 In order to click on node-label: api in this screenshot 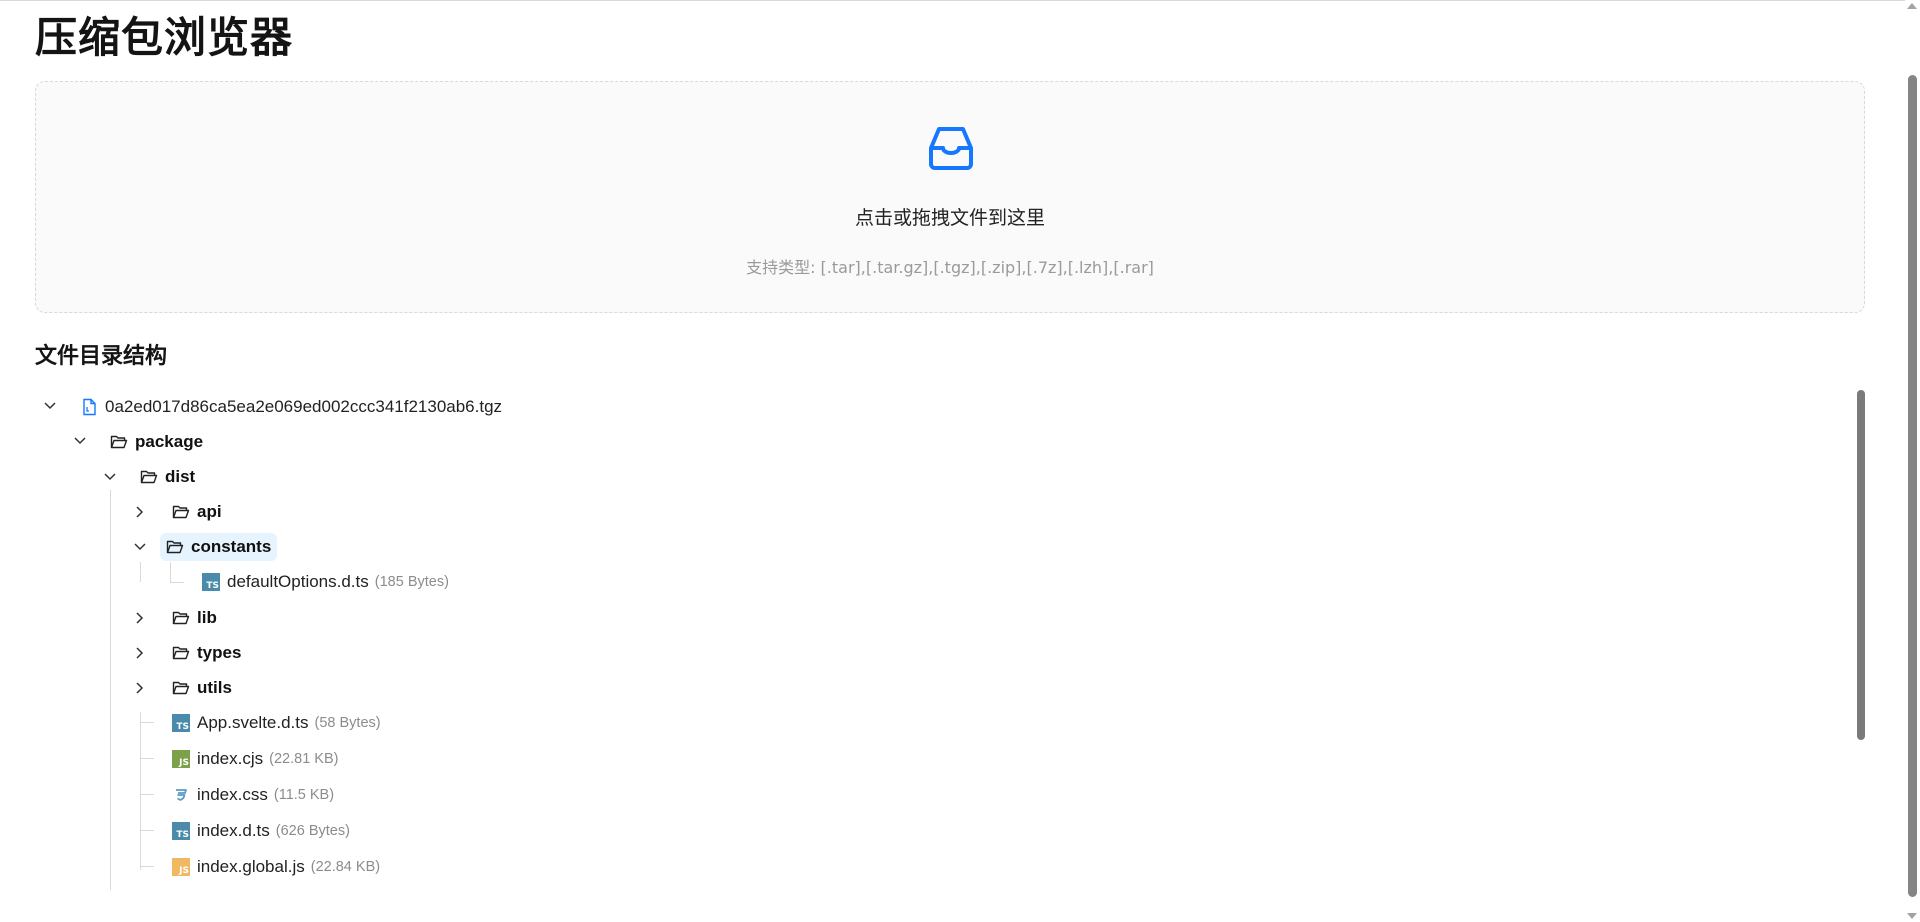, I will do `click(209, 511)`.